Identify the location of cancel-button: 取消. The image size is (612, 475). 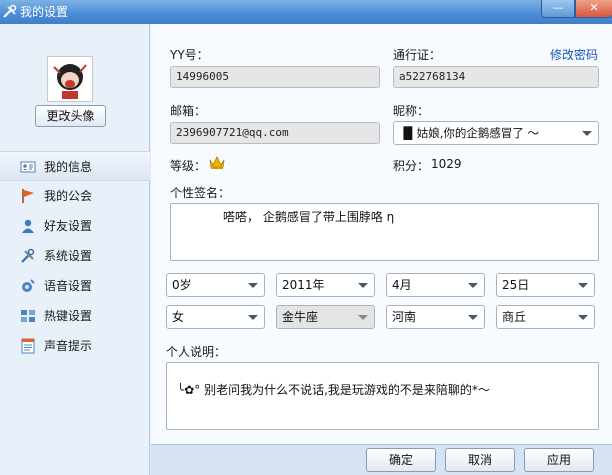
(480, 460).